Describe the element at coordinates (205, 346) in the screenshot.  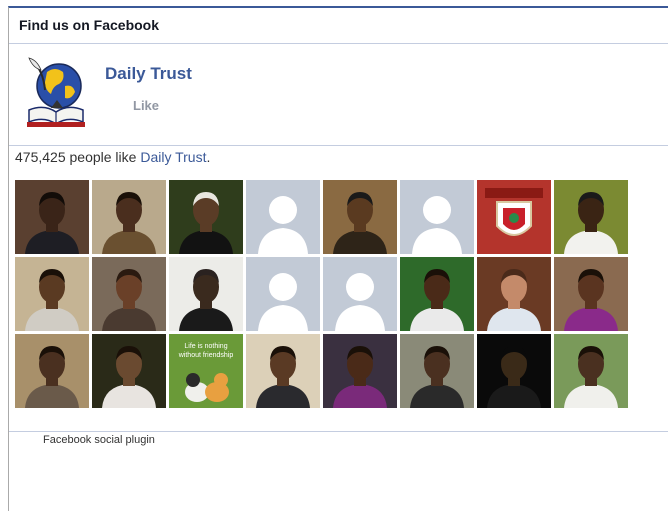
I see `svg-text: Life is nothing` at that location.